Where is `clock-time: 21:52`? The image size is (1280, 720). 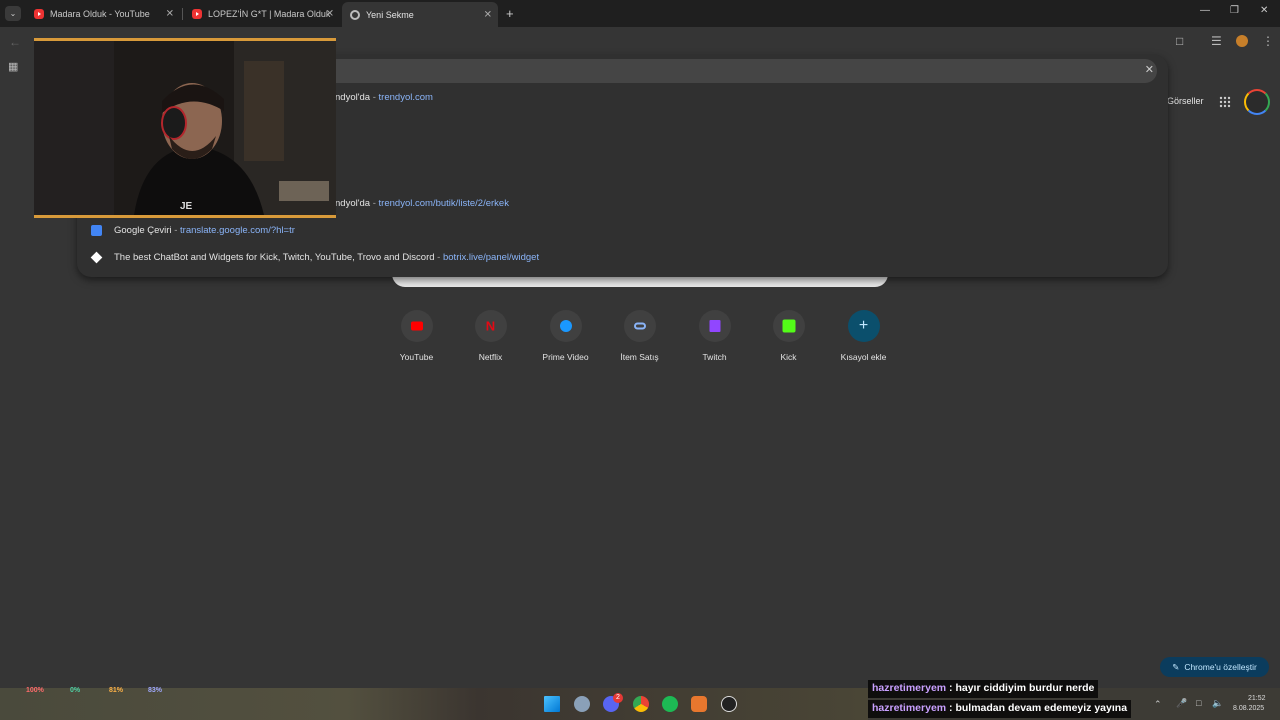 clock-time: 21:52 is located at coordinates (1257, 698).